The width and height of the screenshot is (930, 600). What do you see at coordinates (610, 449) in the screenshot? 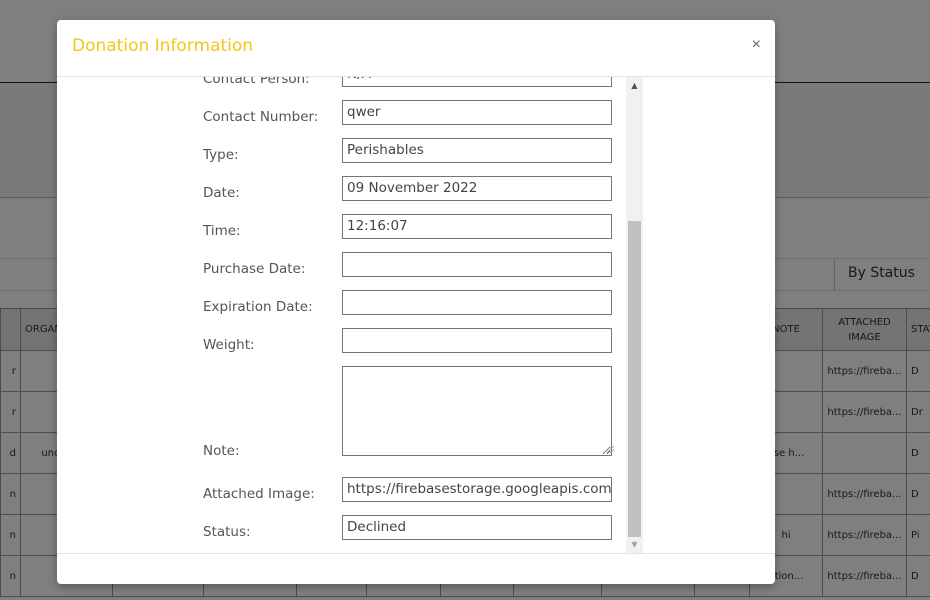
I see `resize-handle-icon` at bounding box center [610, 449].